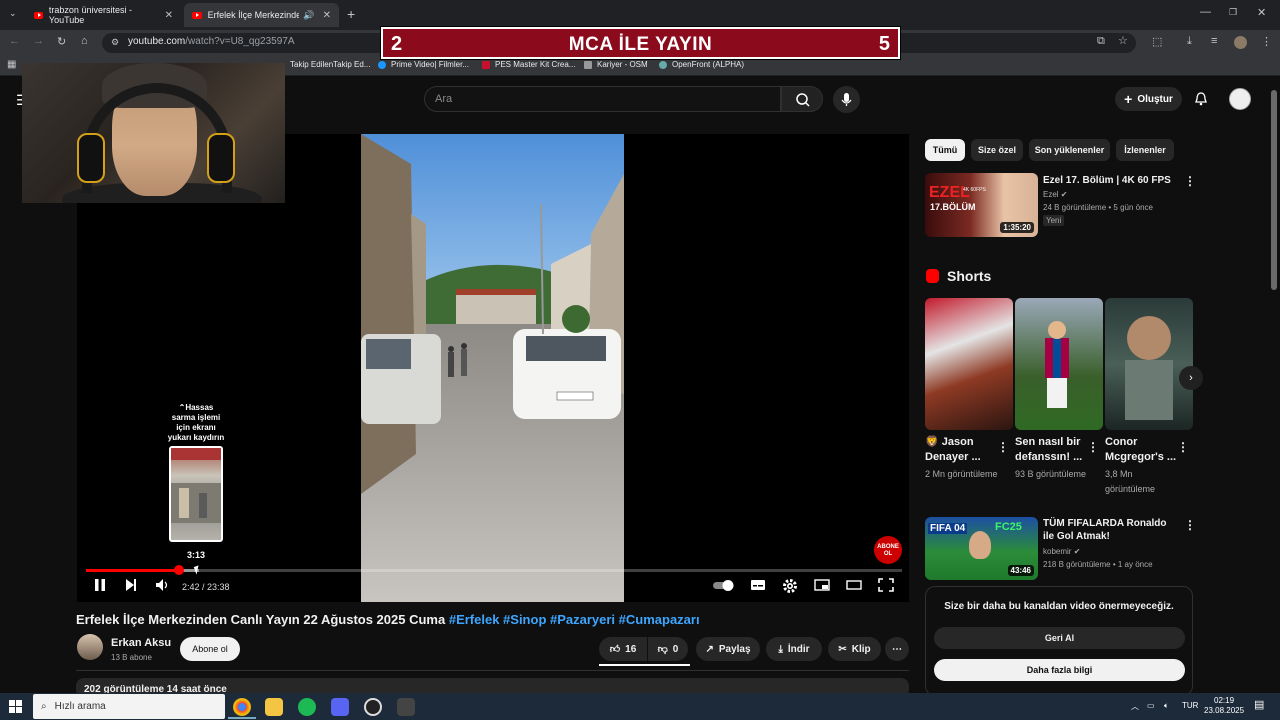  What do you see at coordinates (1093, 447) in the screenshot?
I see `short-menu-icon-2: ⋮` at bounding box center [1093, 447].